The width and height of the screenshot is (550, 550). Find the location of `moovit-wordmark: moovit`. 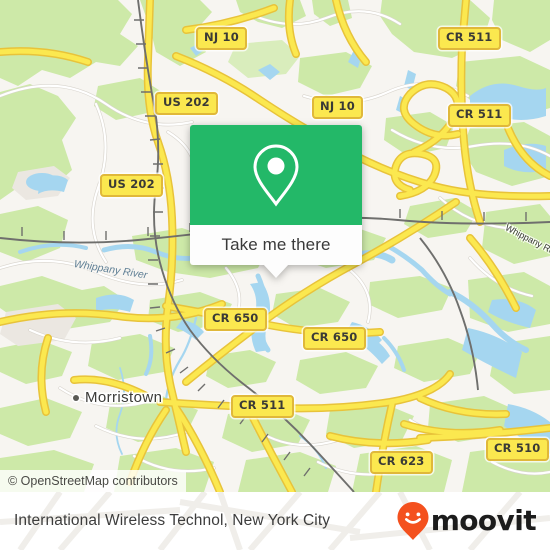

moovit-wordmark: moovit is located at coordinates (483, 520).